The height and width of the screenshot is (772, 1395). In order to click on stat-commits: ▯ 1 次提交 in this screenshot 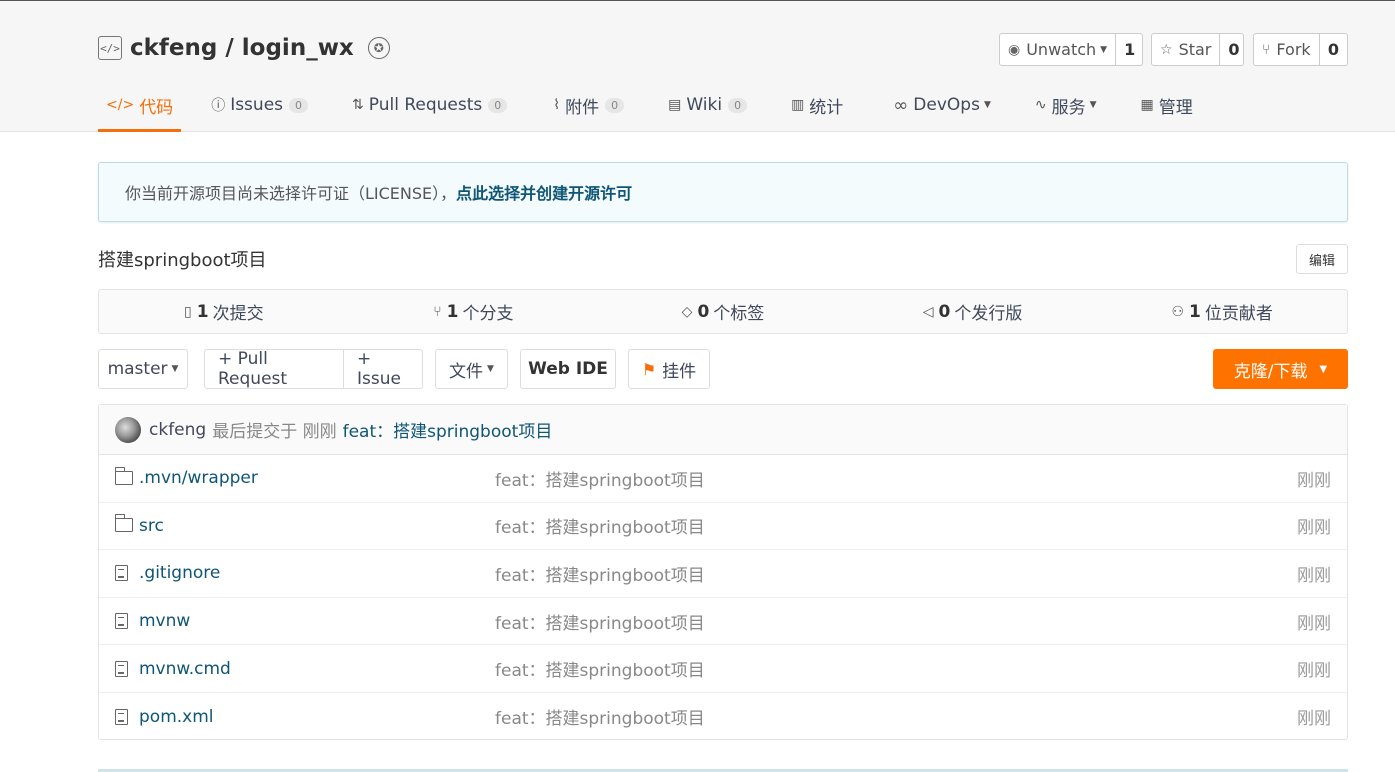, I will do `click(224, 311)`.